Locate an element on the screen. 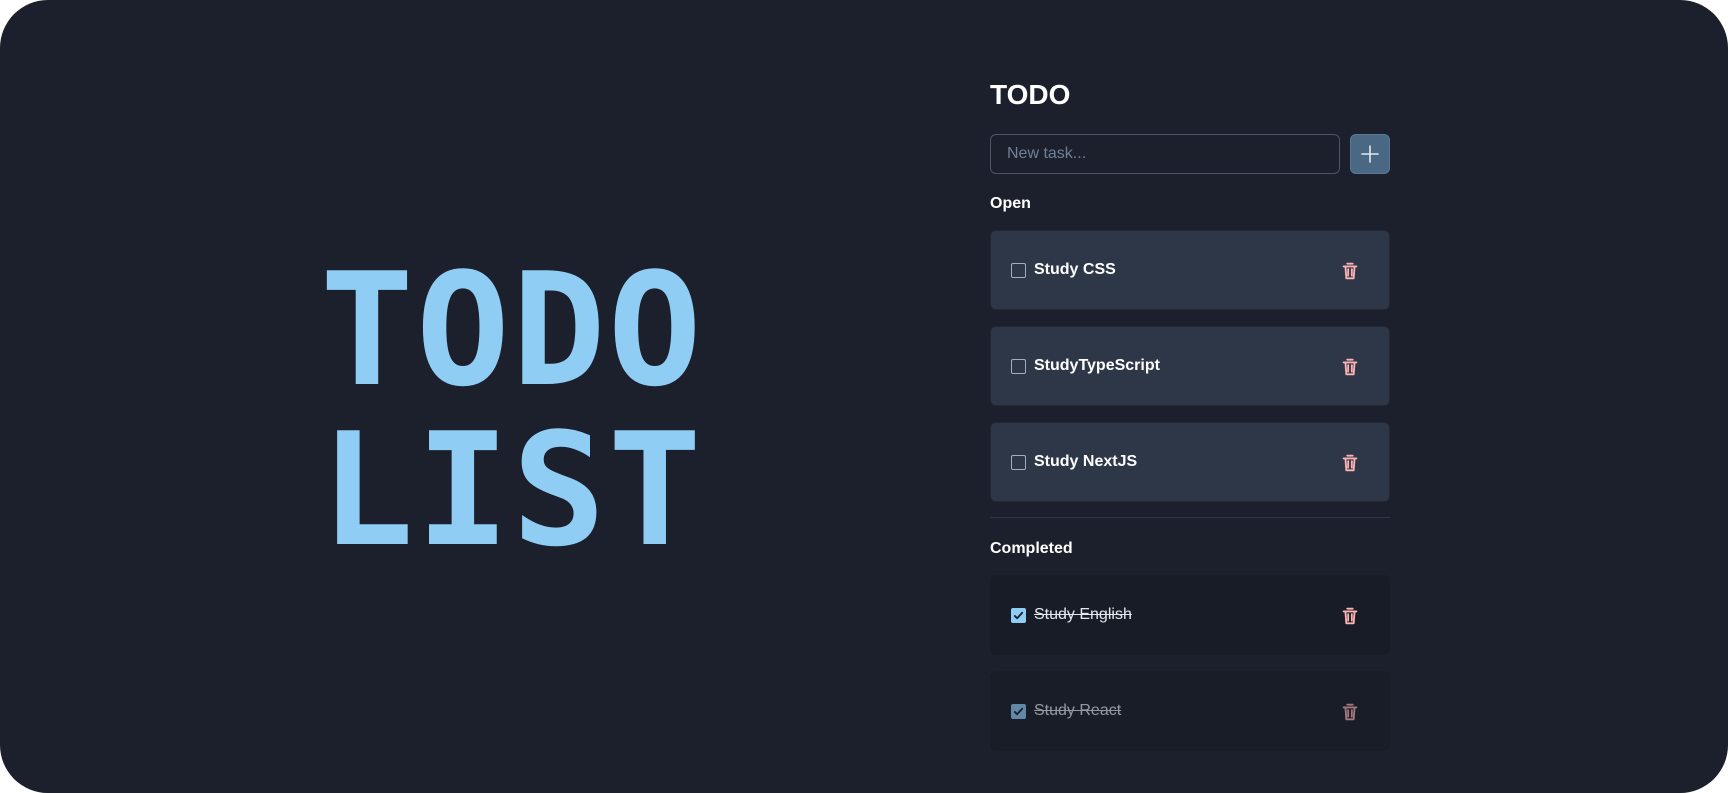 The width and height of the screenshot is (1728, 793). plus-icon is located at coordinates (1370, 154).